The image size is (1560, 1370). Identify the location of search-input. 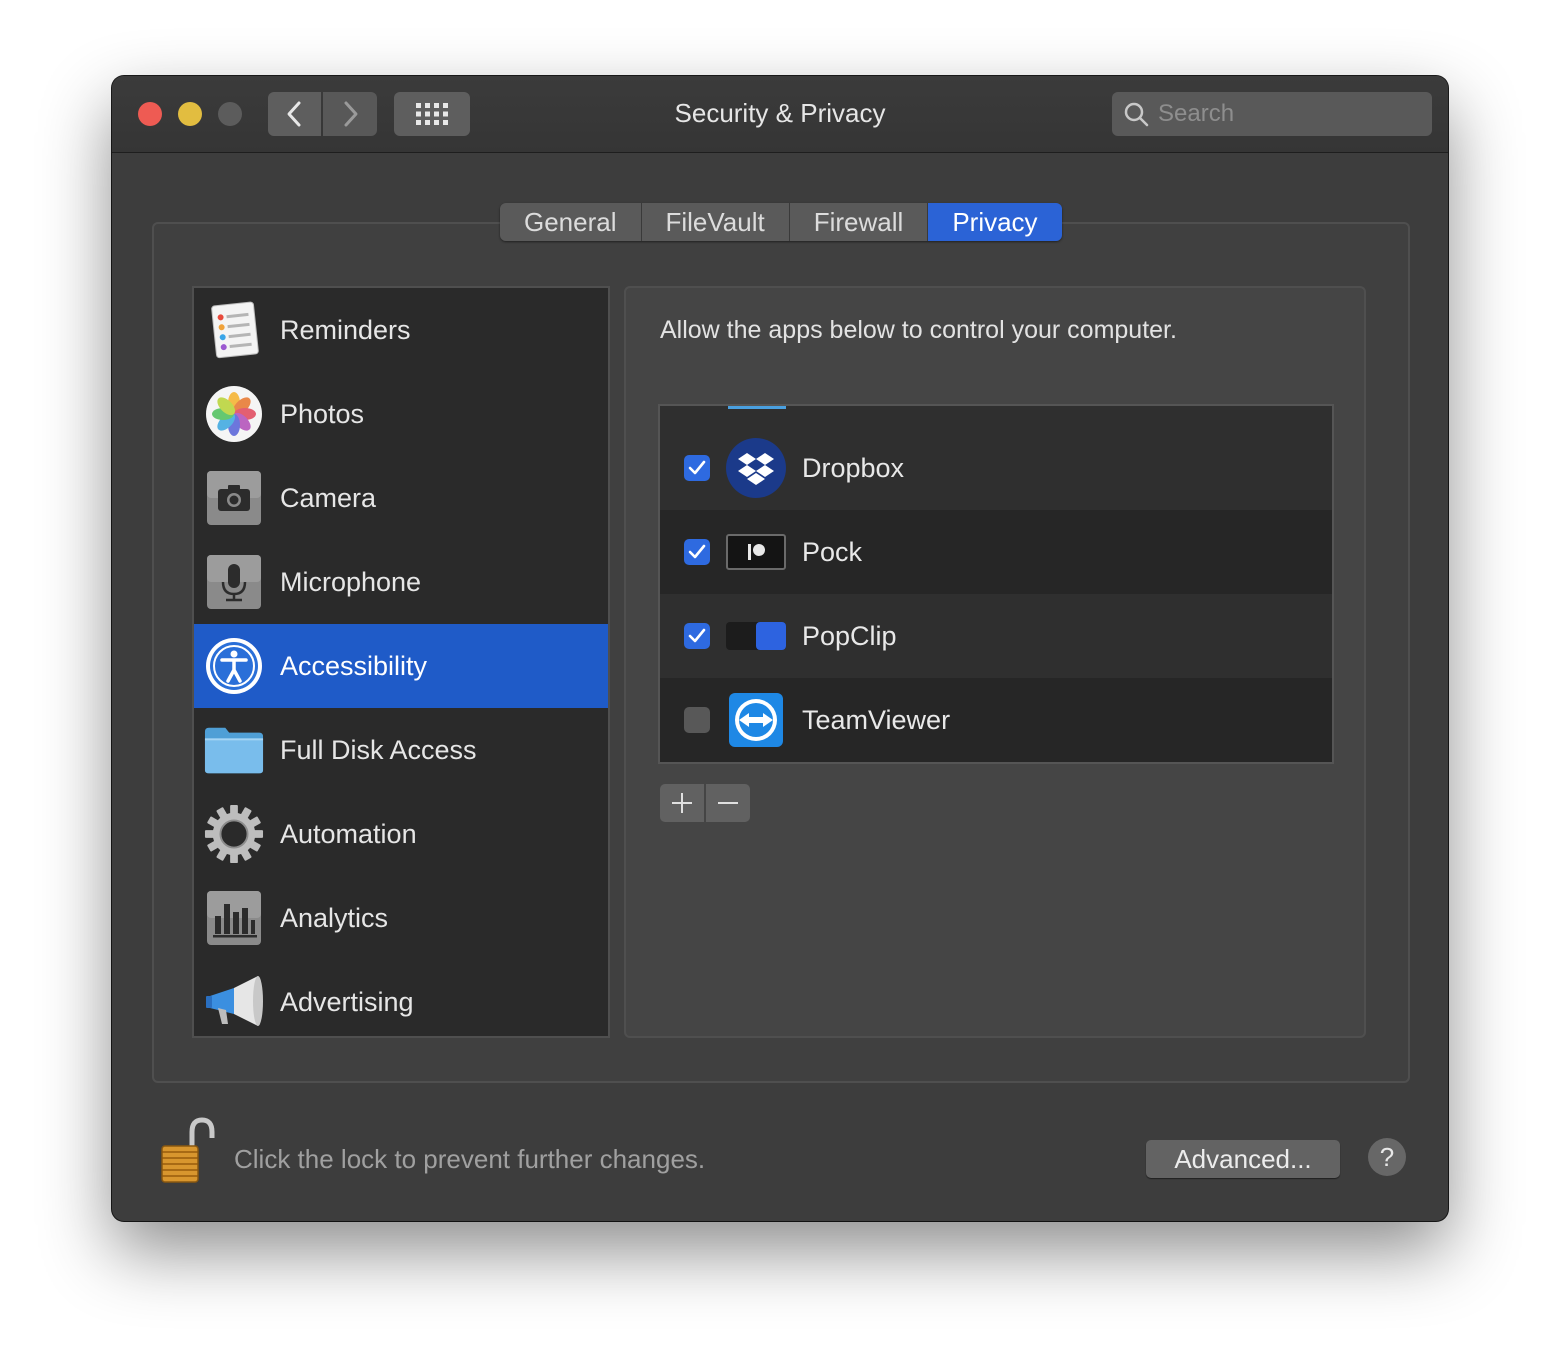
(1283, 114).